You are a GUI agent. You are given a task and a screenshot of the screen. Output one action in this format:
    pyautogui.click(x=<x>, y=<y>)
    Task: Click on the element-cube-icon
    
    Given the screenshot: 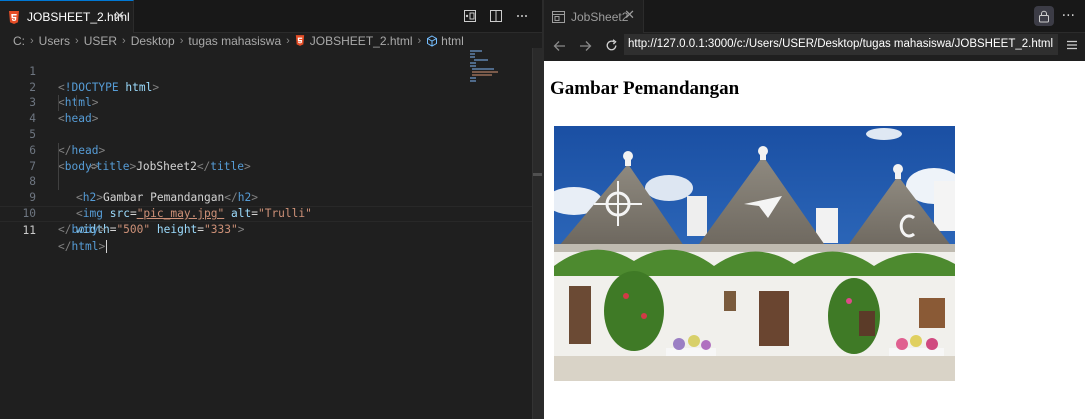 What is the action you would take?
    pyautogui.click(x=432, y=40)
    